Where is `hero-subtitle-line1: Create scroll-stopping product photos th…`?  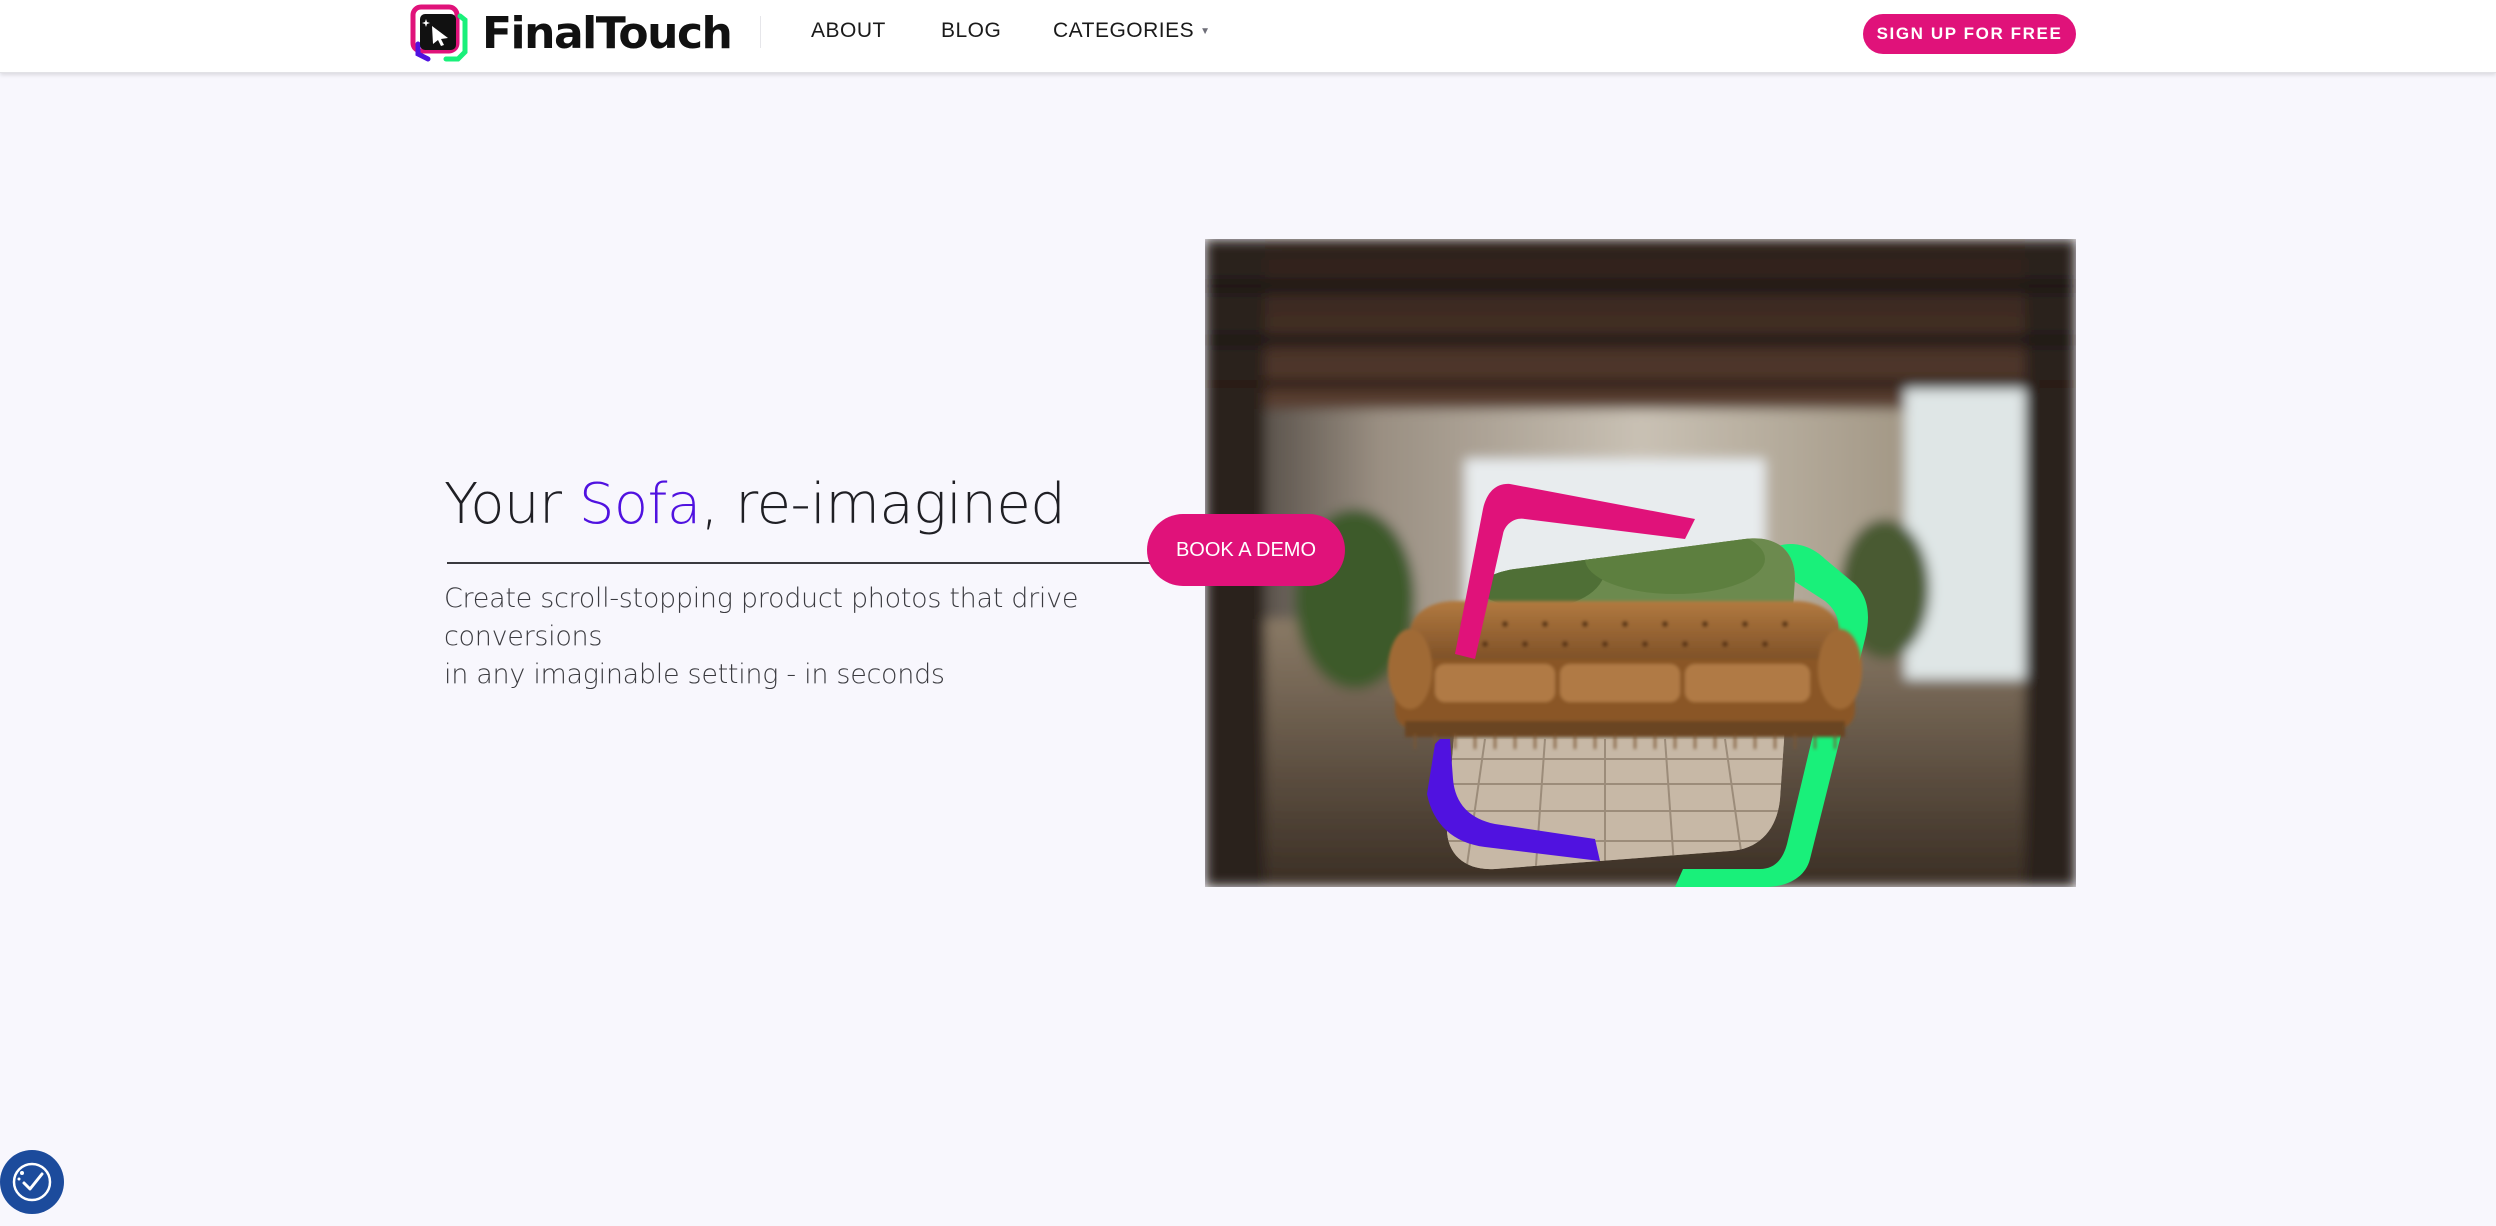 hero-subtitle-line1: Create scroll-stopping product photos th… is located at coordinates (761, 617).